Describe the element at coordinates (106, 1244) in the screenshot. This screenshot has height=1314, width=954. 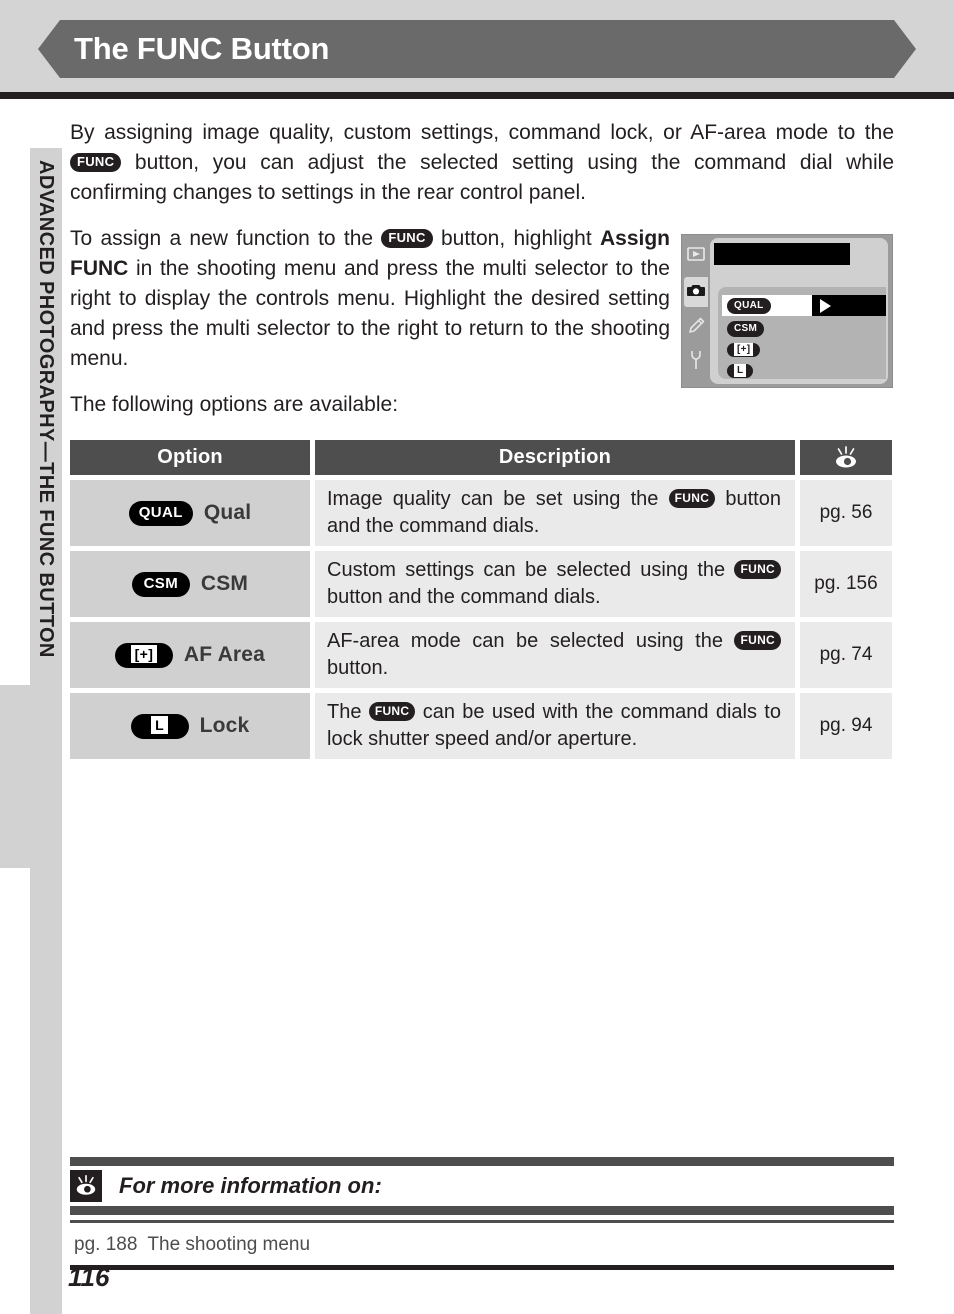
I see `footer-reference-page: pg. 188` at that location.